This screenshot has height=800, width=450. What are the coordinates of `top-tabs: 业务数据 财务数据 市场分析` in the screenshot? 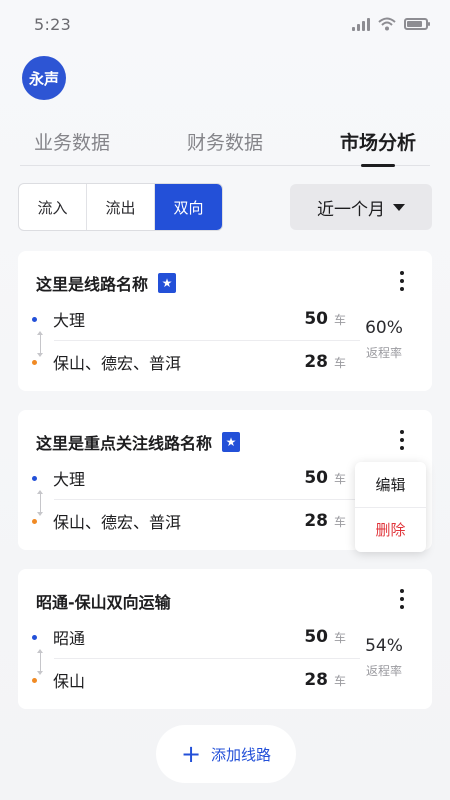 It's located at (225, 142).